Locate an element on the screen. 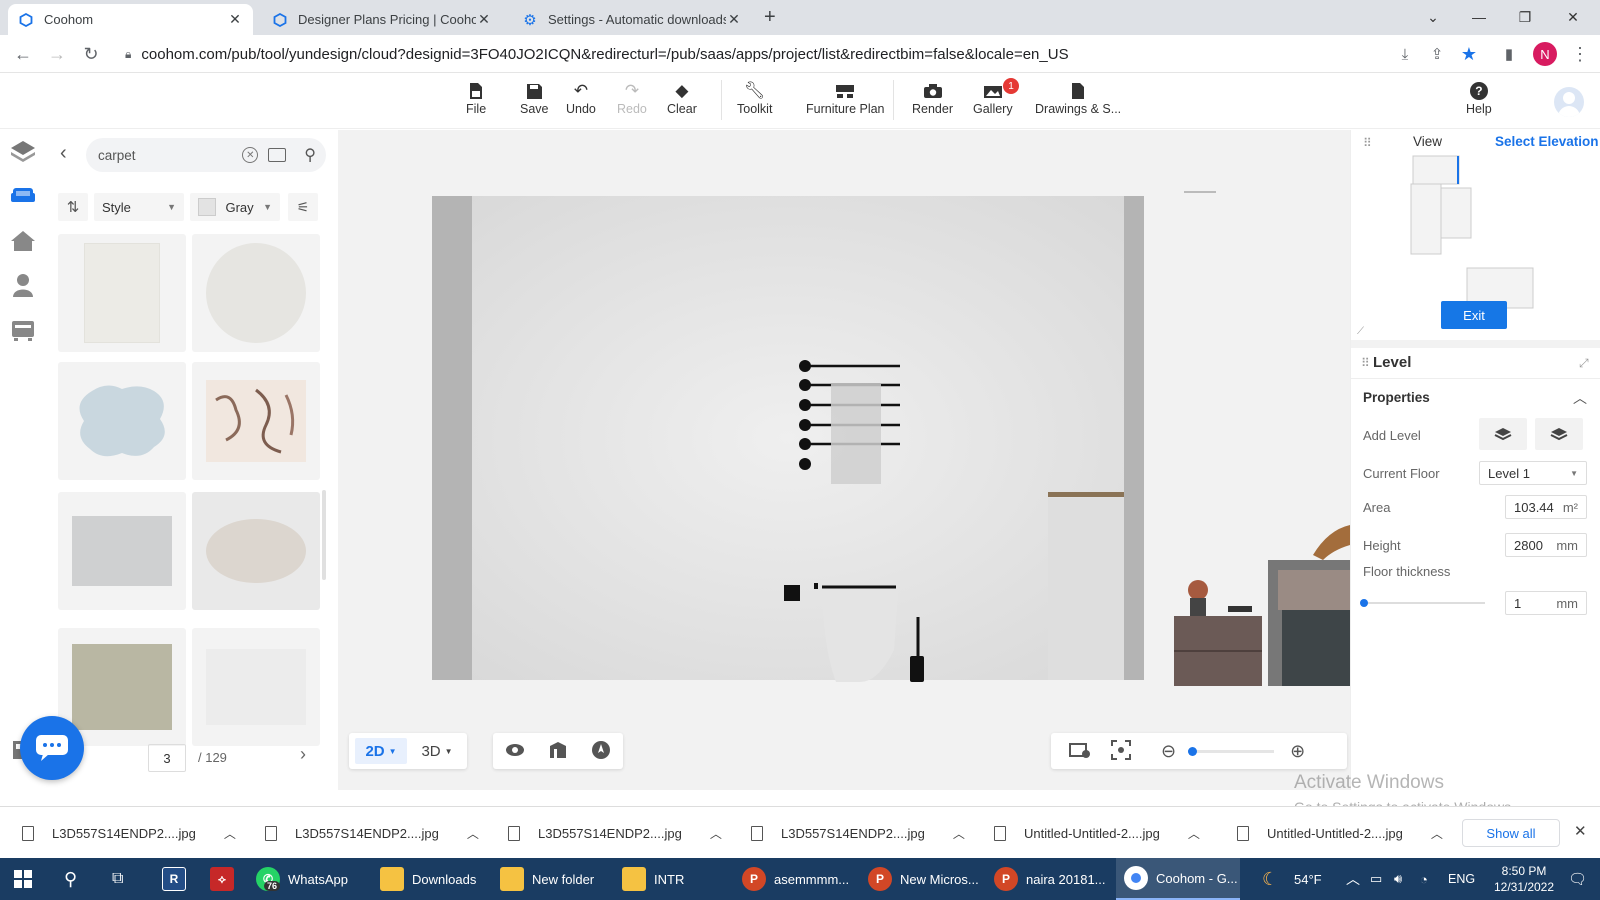 The width and height of the screenshot is (1600, 900). file-button: File is located at coordinates (476, 98).